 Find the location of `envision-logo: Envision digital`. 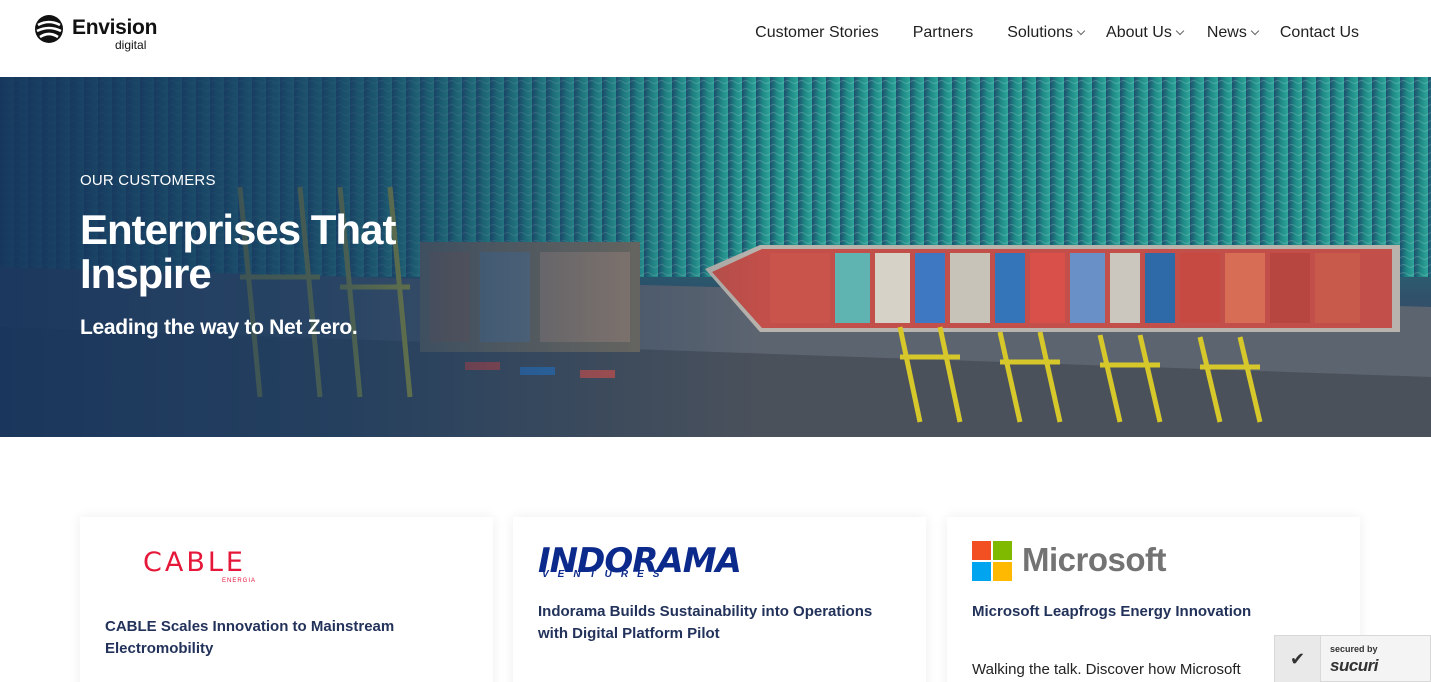

envision-logo: Envision digital is located at coordinates (99, 35).